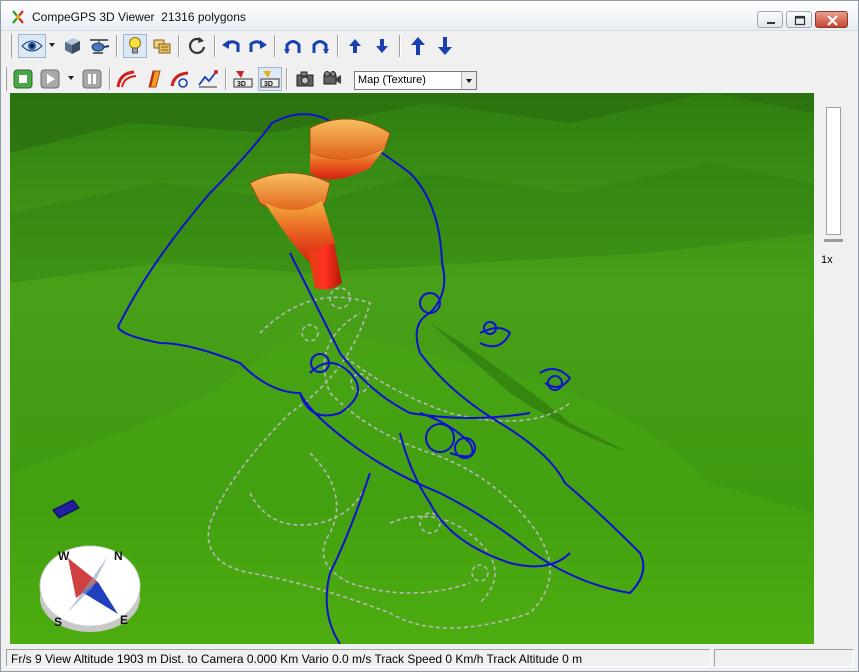 This screenshot has height=672, width=859. What do you see at coordinates (71, 78) in the screenshot?
I see `play-dropdown-arrow` at bounding box center [71, 78].